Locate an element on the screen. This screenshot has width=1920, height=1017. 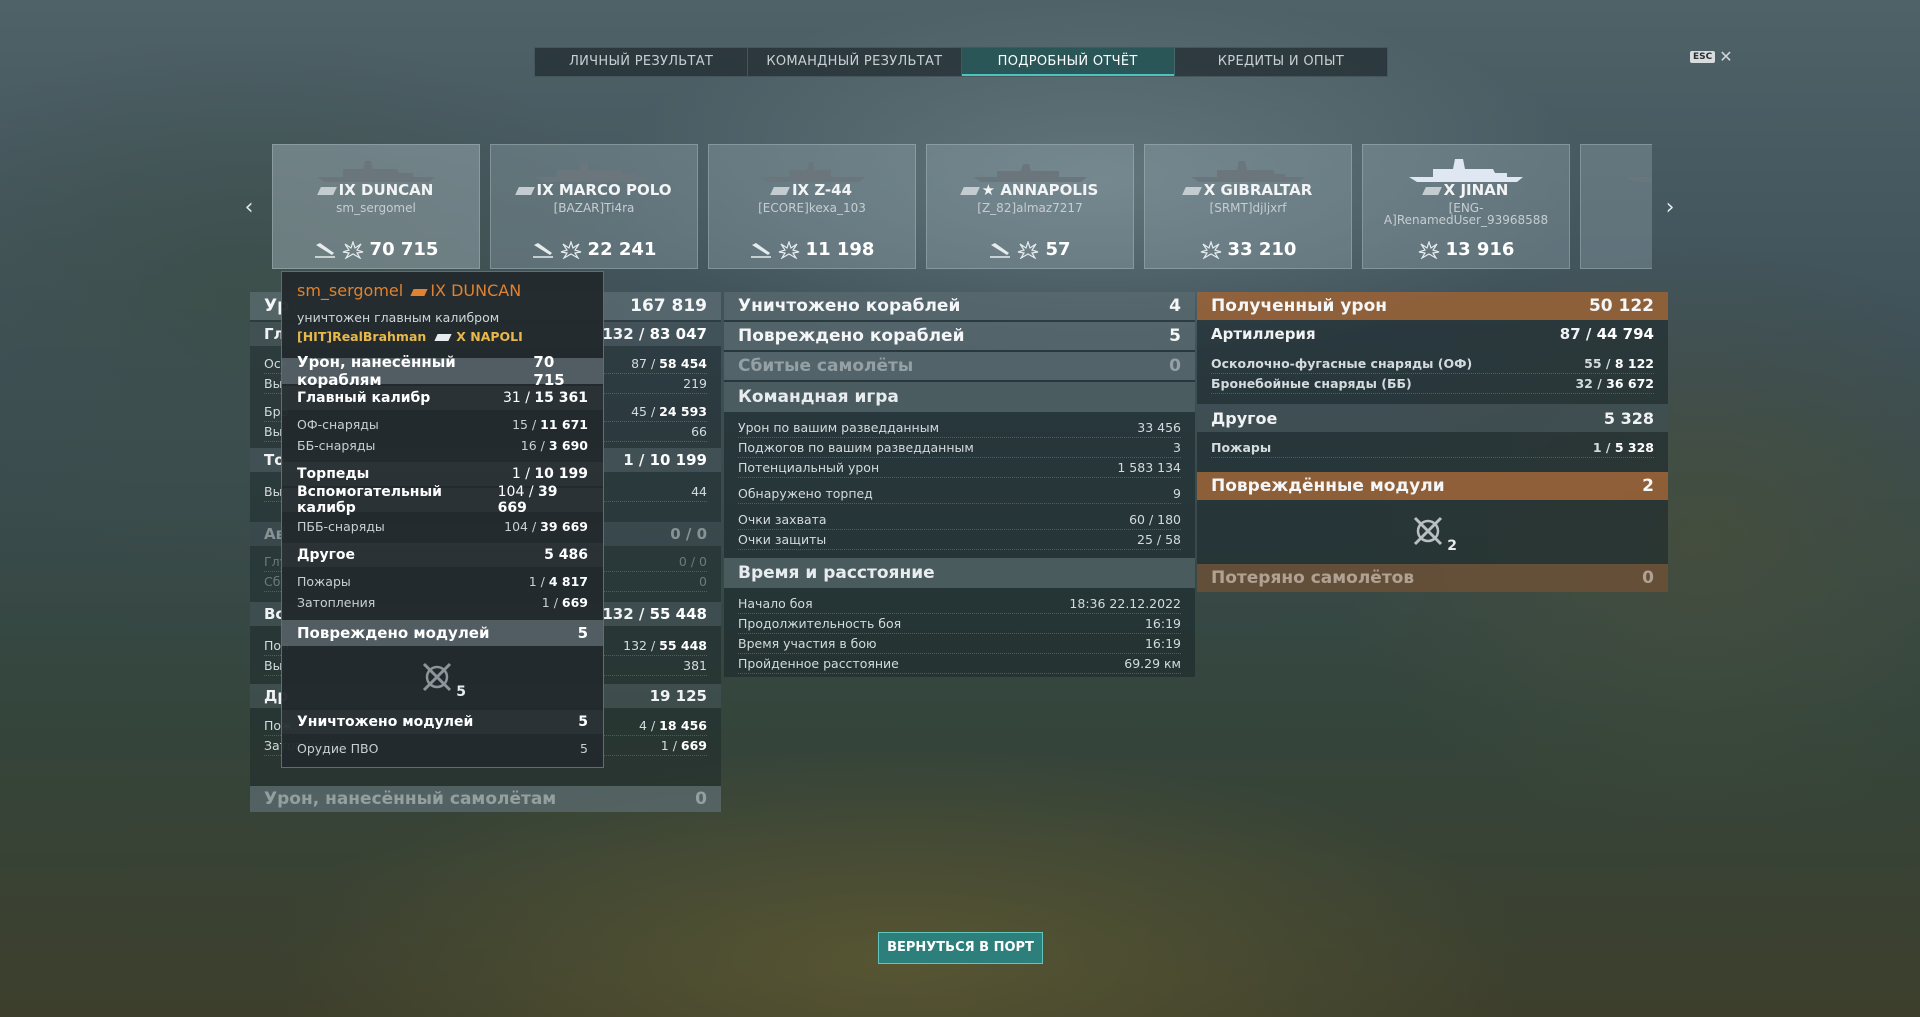
time-in-battle-value: 16:19 is located at coordinates (1162, 643).